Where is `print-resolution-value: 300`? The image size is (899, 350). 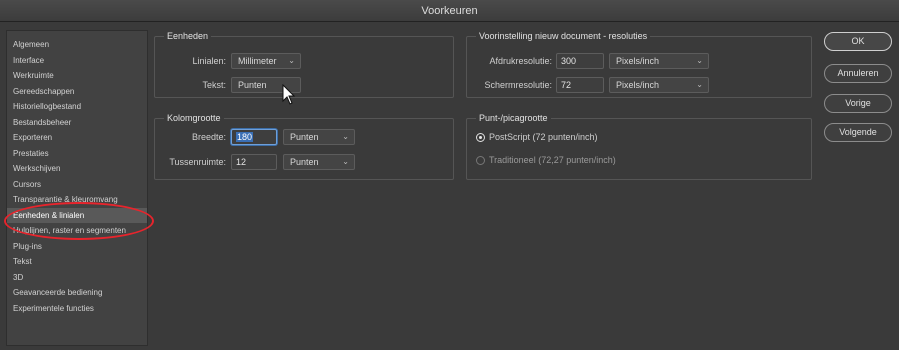
print-resolution-value: 300 is located at coordinates (569, 61).